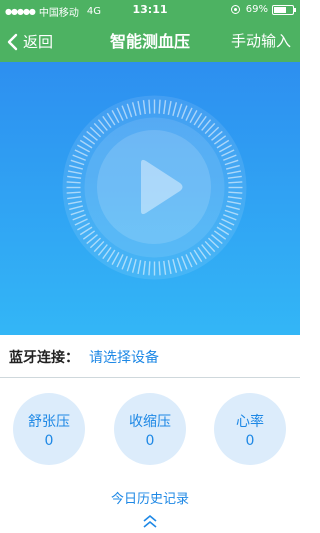  I want to click on battery-icon, so click(284, 9).